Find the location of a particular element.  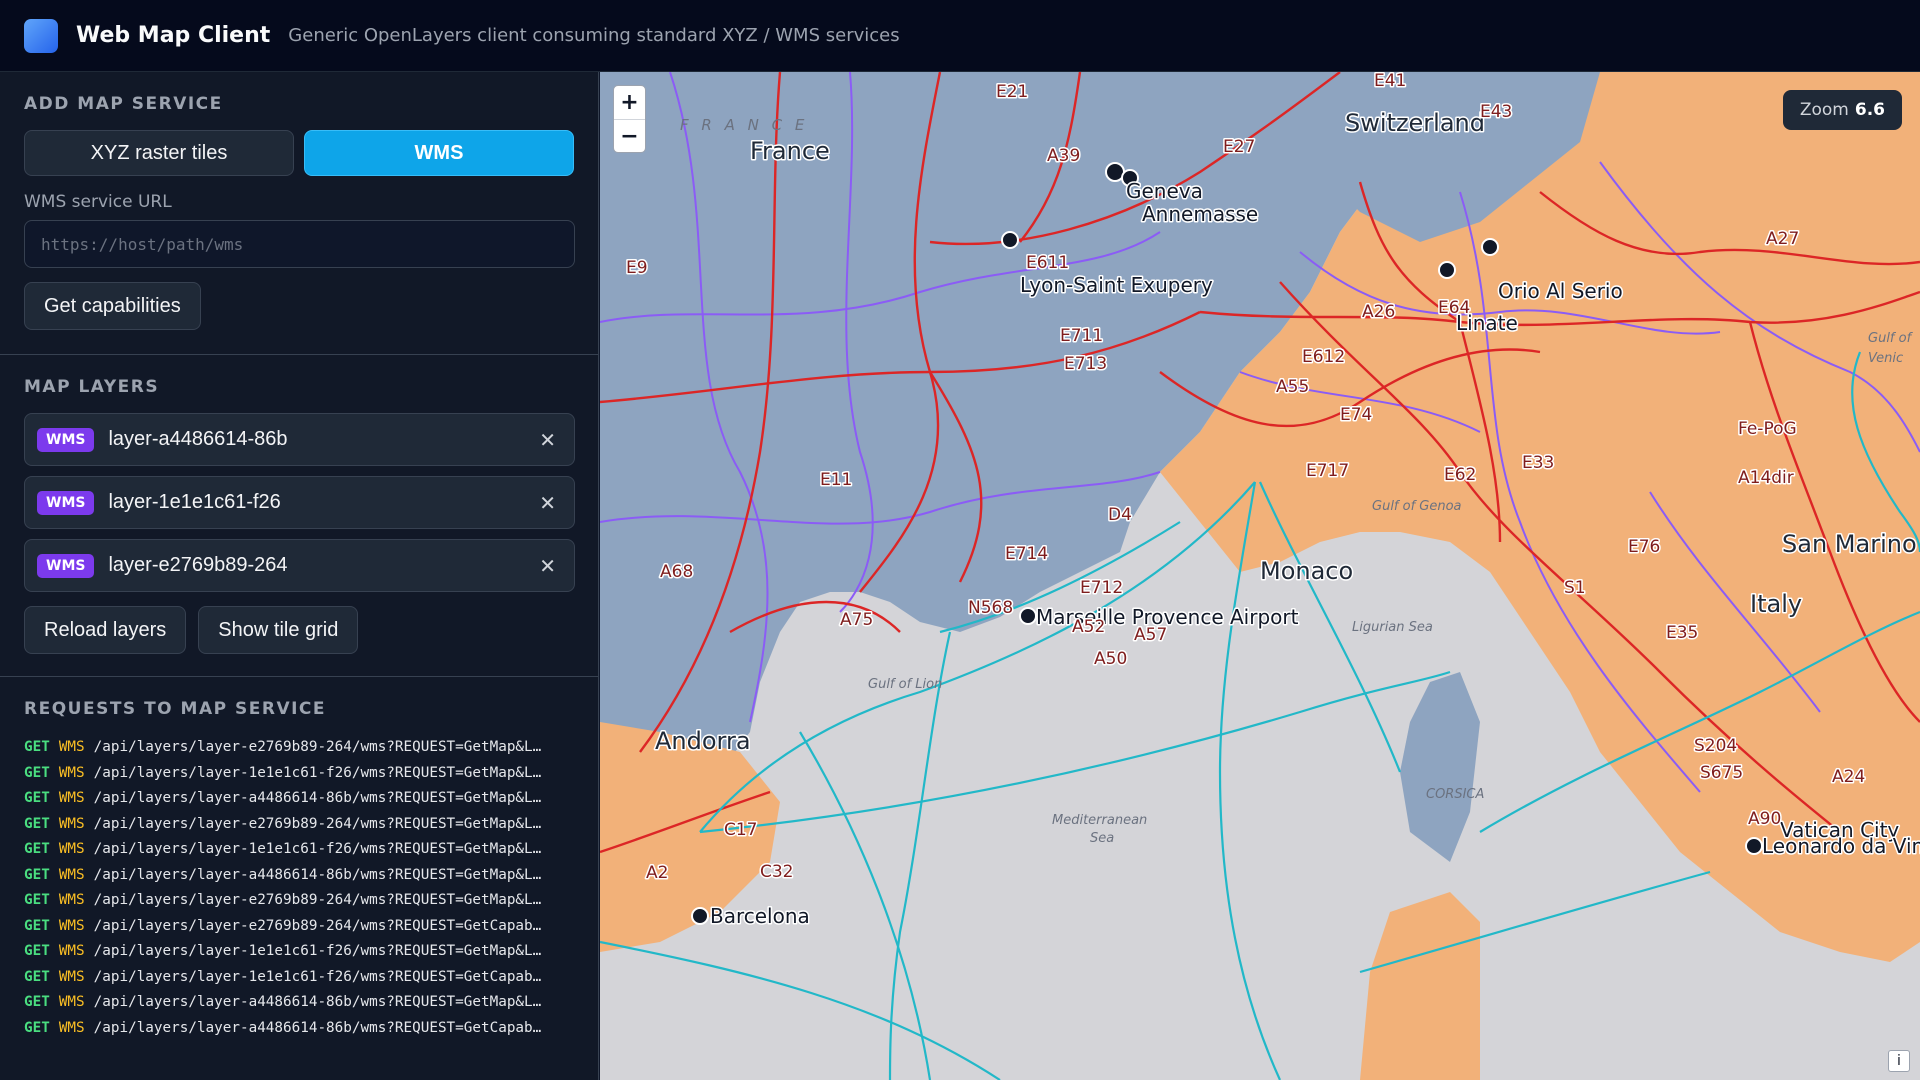

tab-xyz: XYZ raster tiles is located at coordinates (159, 153).